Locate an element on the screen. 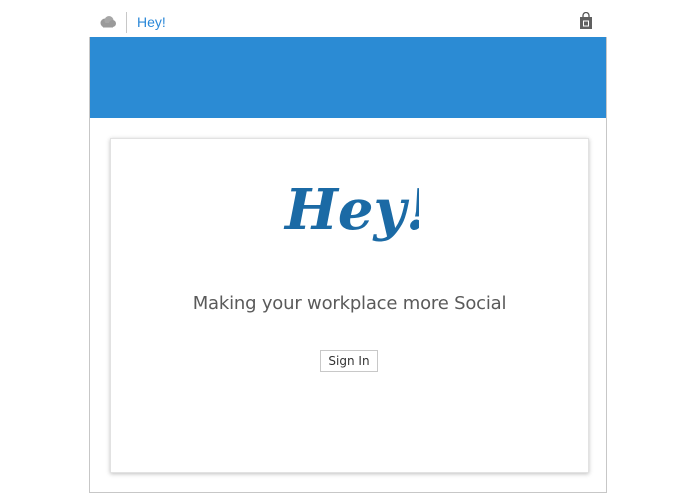 This screenshot has height=494, width=695. tagline: Making your workplace more Social is located at coordinates (349, 303).